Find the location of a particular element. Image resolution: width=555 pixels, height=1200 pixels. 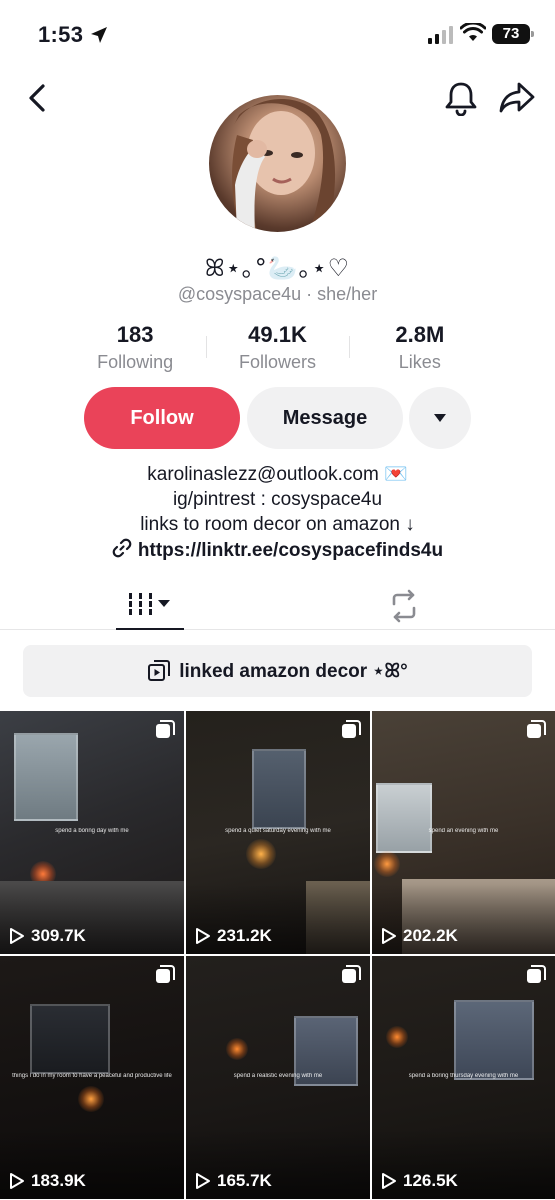

view-count-text: 126.5K is located at coordinates (430, 1180).